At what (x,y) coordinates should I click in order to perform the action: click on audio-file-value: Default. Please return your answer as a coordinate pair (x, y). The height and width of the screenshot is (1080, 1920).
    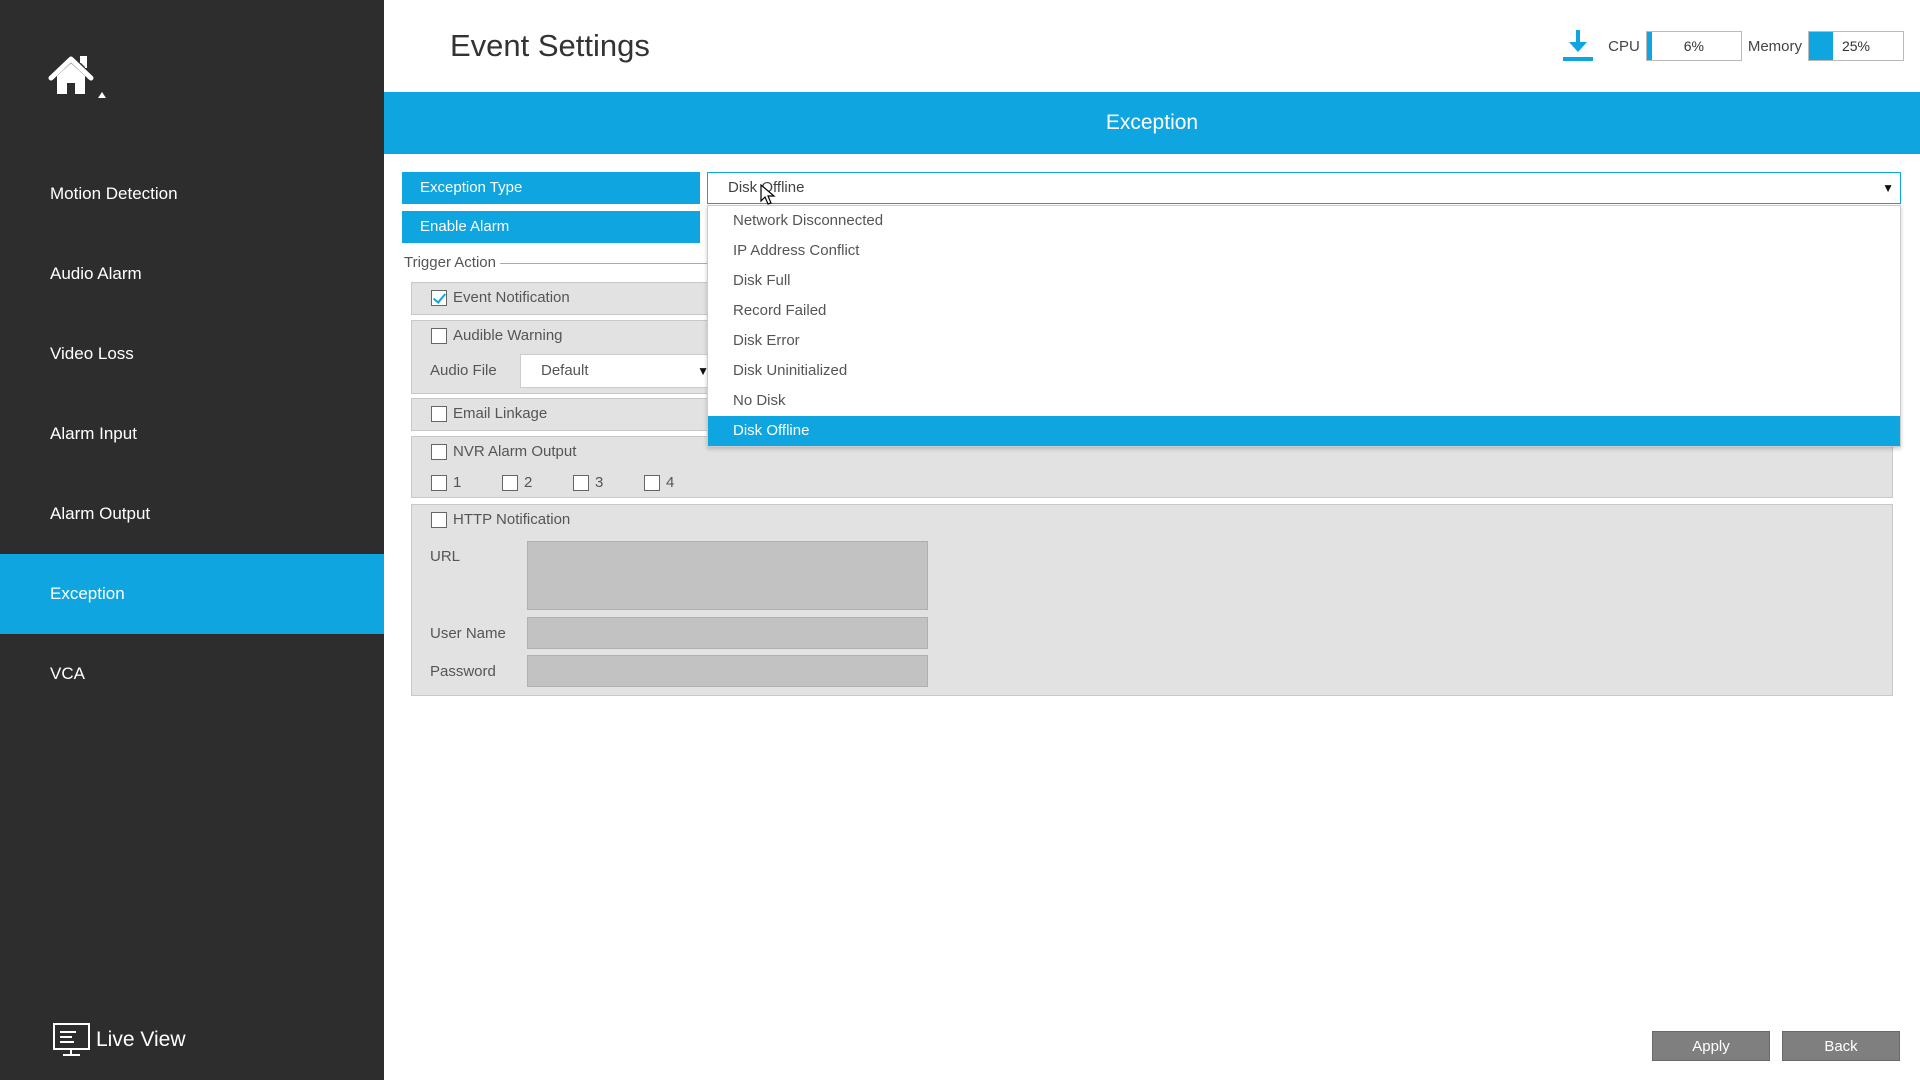
    Looking at the image, I should click on (565, 370).